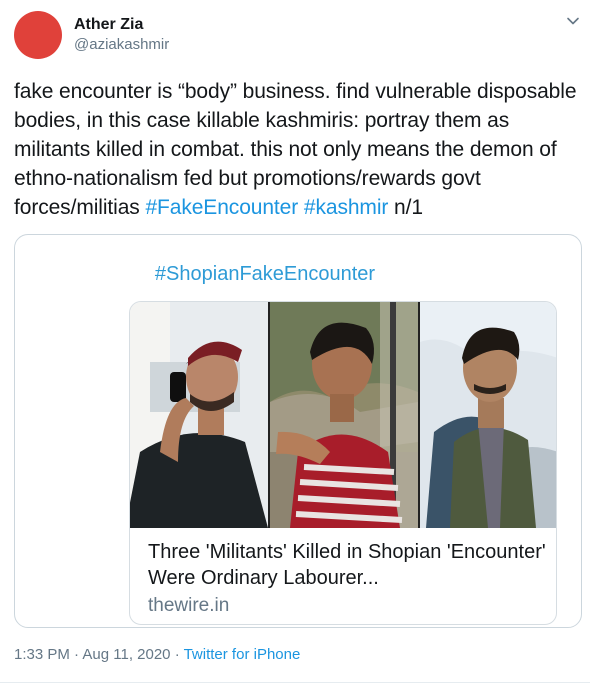  What do you see at coordinates (573, 21) in the screenshot?
I see `chevron-down-icon` at bounding box center [573, 21].